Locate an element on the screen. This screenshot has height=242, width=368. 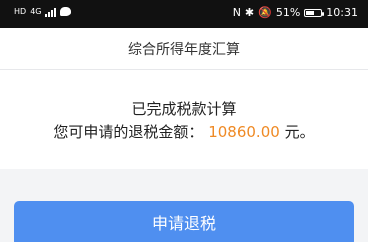
bluetooth-icon: ✱ is located at coordinates (249, 12).